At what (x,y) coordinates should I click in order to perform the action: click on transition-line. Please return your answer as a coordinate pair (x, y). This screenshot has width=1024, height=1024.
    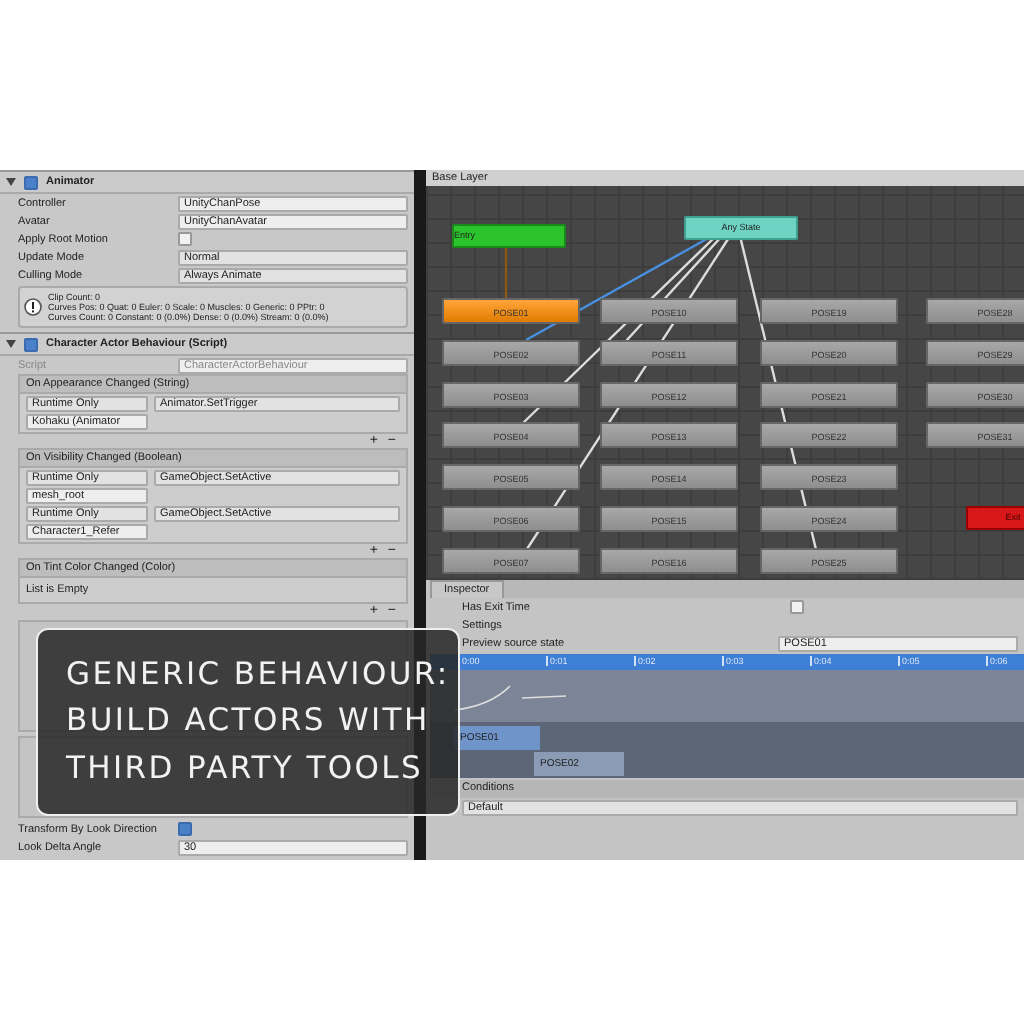
    Looking at the image, I should click on (506, 271).